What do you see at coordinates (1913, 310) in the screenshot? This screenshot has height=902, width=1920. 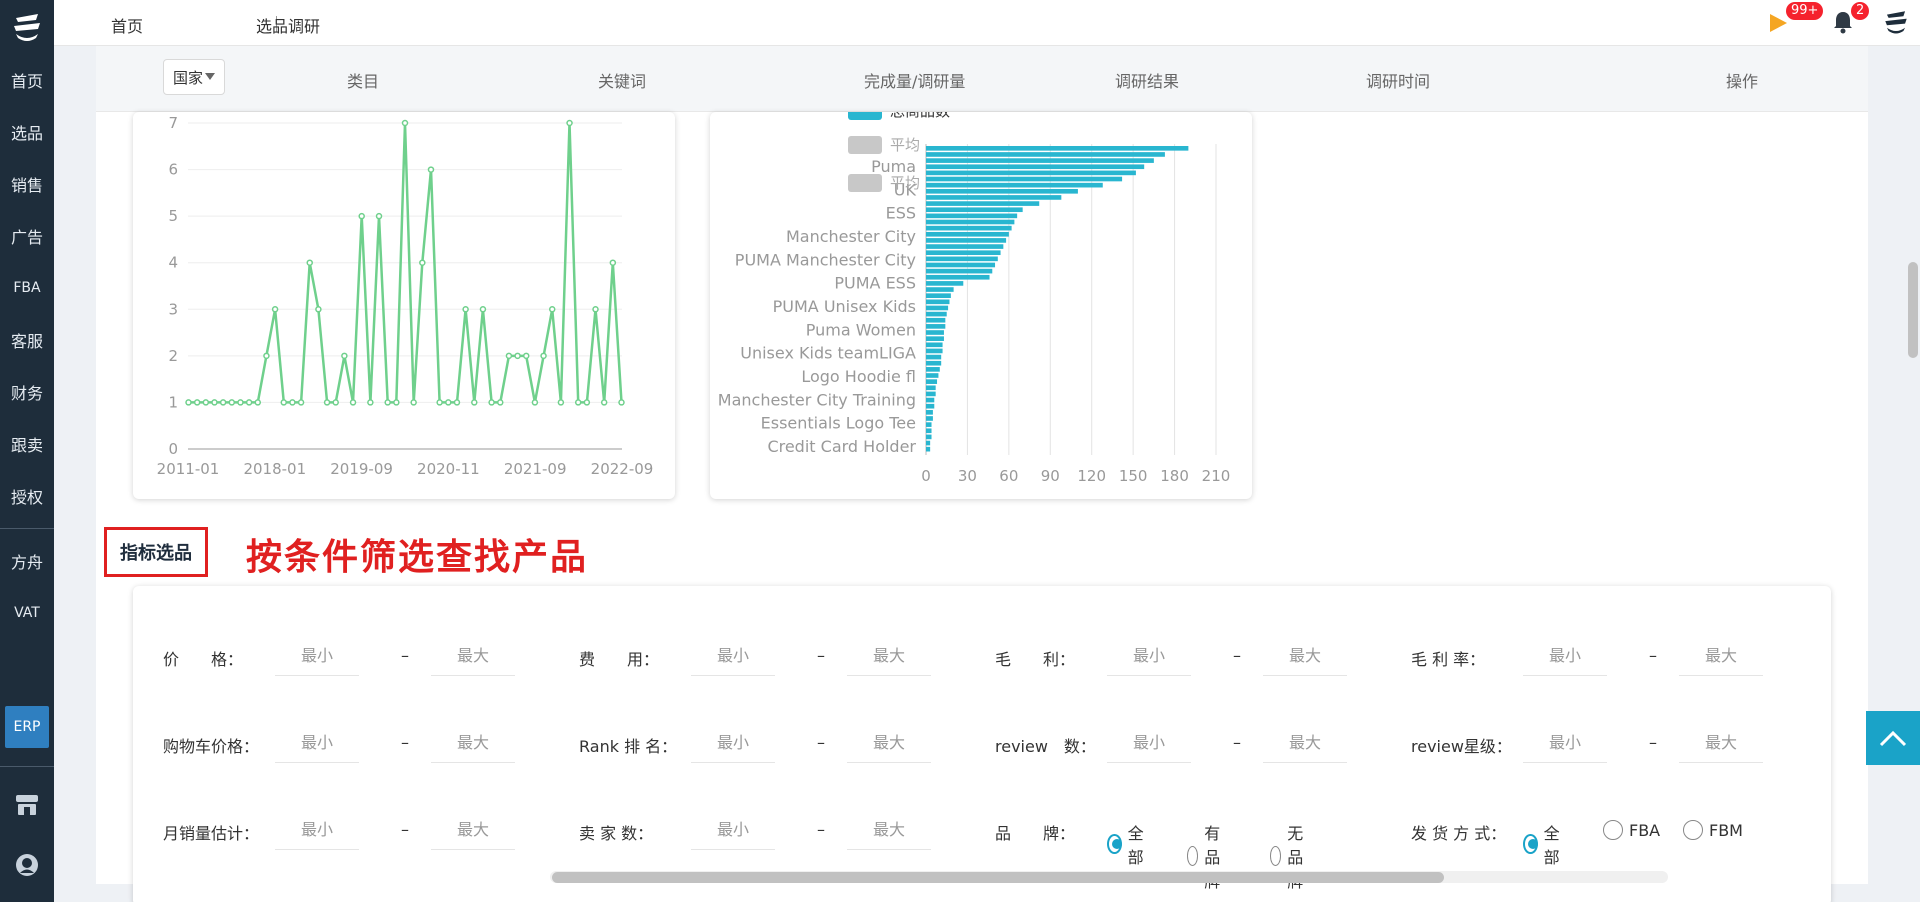 I see `vertical-scrollbar-thumb` at bounding box center [1913, 310].